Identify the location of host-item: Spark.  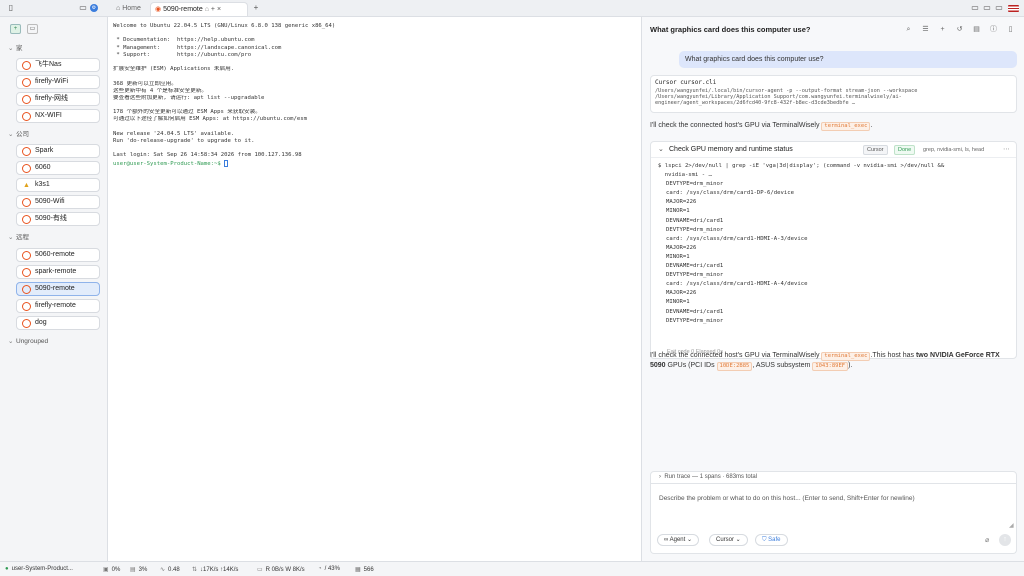
(58, 151).